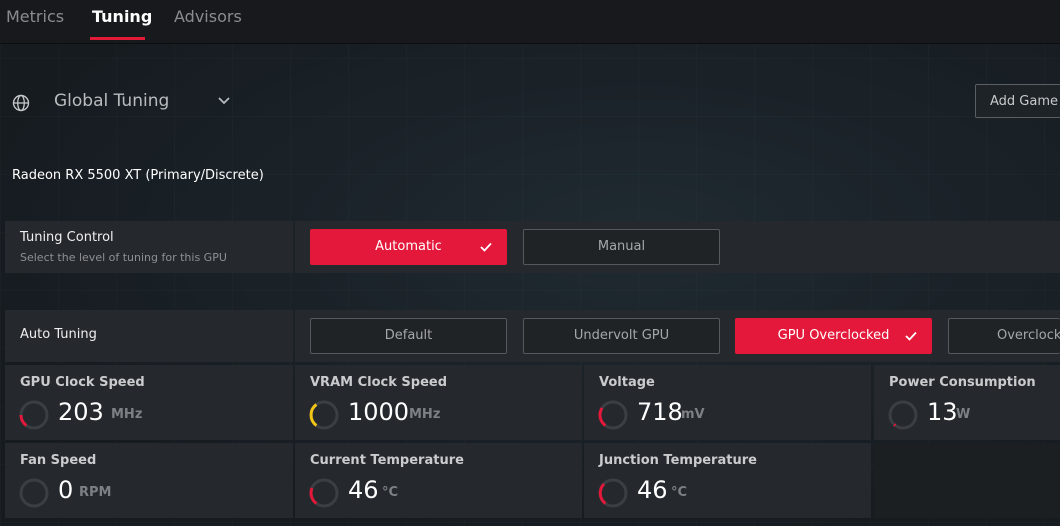 This screenshot has width=1060, height=526. I want to click on metric-card-current-temp: Current Temperature 46 °C, so click(438, 480).